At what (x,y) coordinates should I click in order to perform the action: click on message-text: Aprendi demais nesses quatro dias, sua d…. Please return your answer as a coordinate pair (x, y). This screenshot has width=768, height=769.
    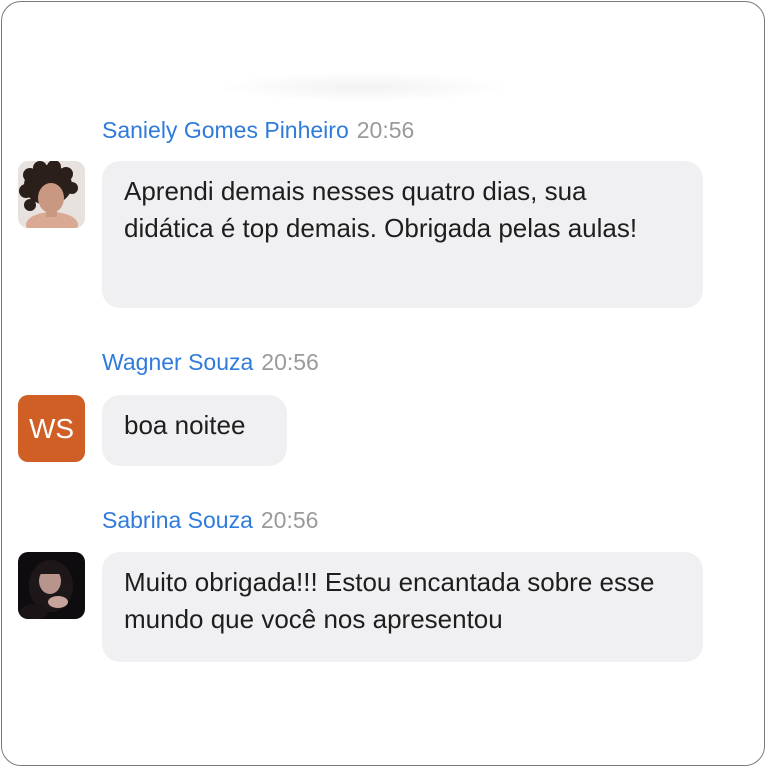
    Looking at the image, I should click on (381, 209).